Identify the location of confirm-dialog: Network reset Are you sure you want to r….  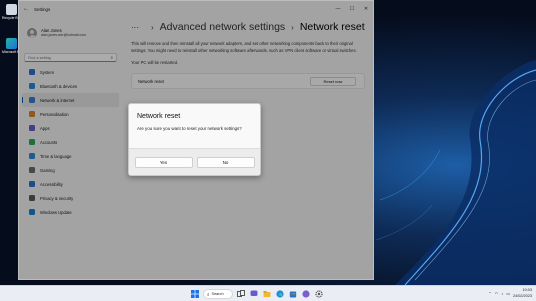
(194, 139).